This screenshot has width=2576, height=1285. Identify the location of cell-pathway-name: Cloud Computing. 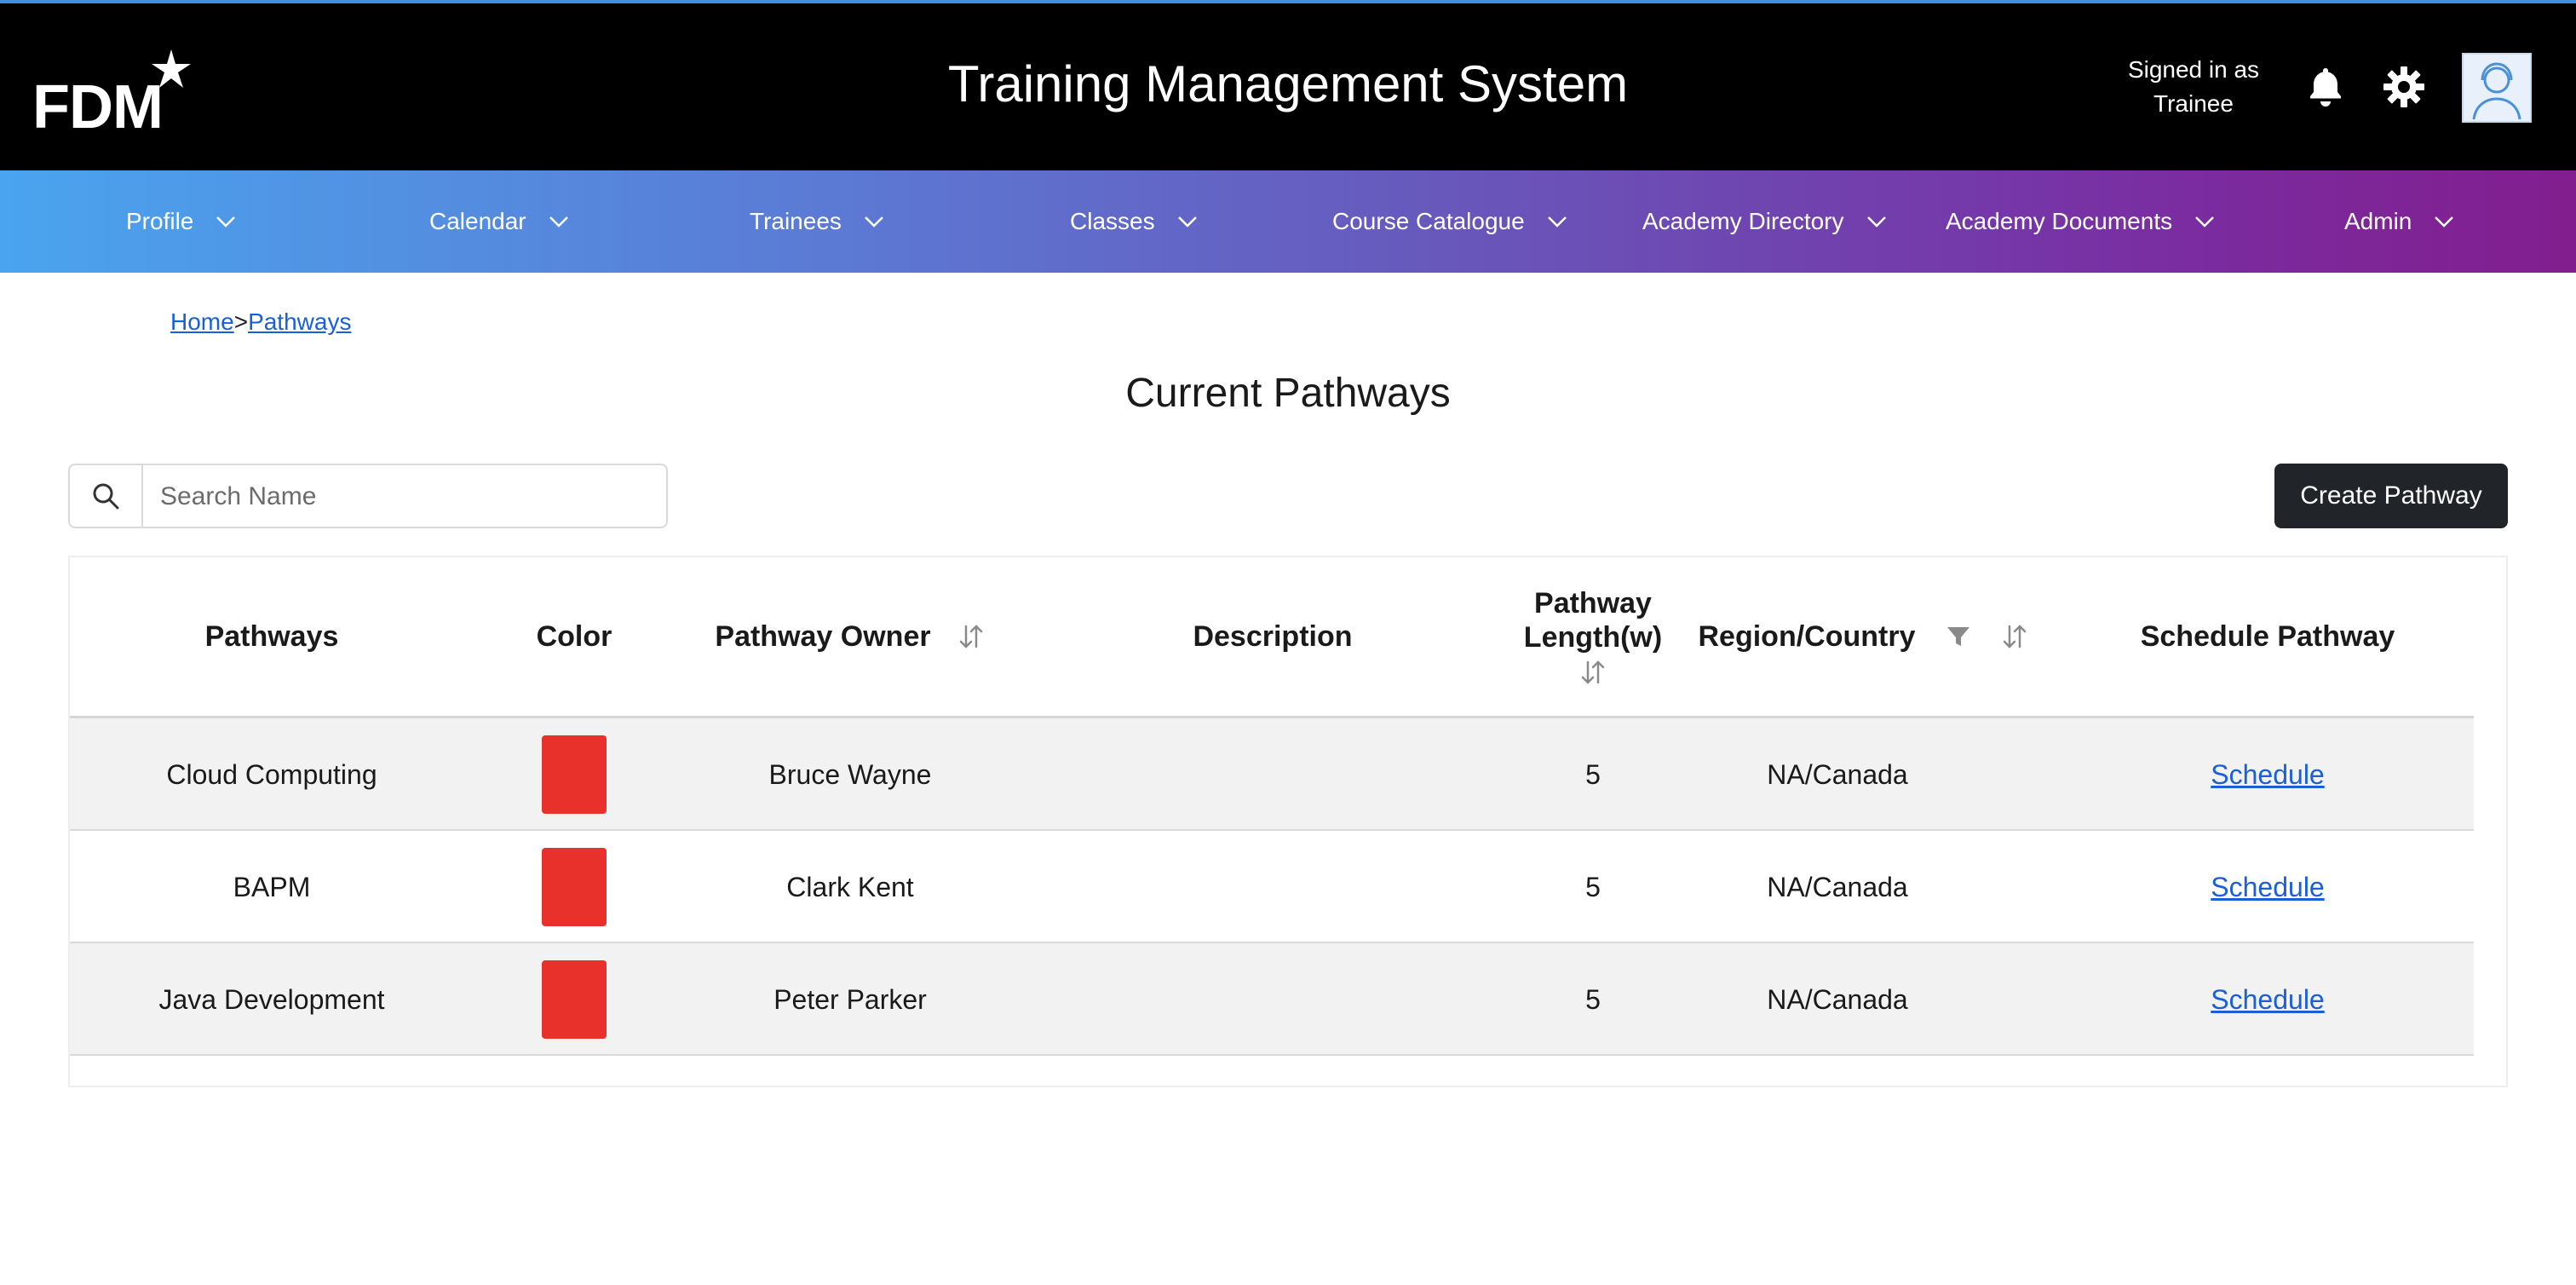
(272, 774).